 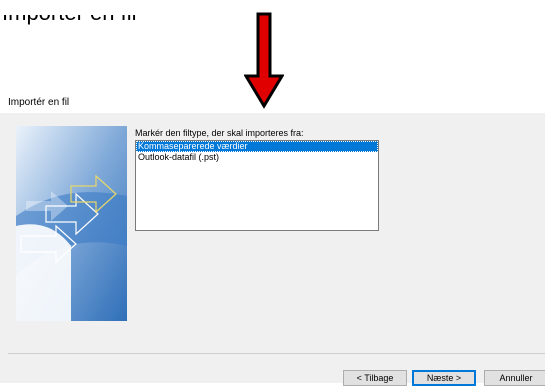 I want to click on down-arrow-icon, so click(x=264, y=60).